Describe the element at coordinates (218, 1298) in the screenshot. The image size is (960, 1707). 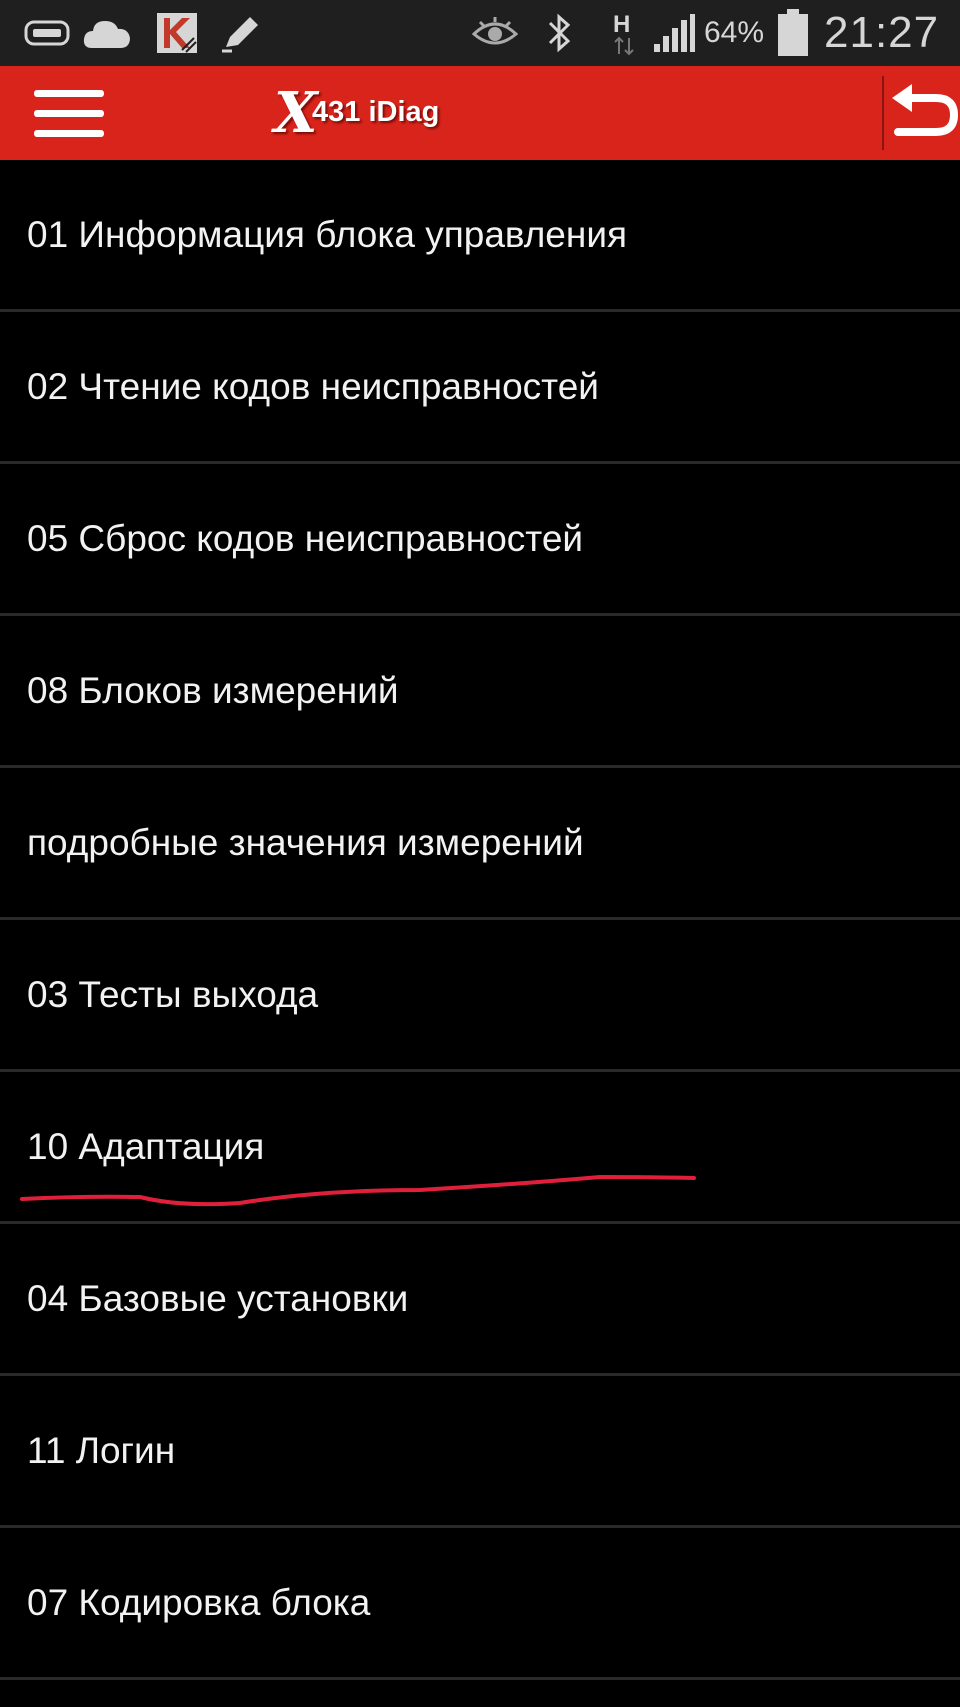
I see `list-item-label: 04 Базовые установки` at that location.